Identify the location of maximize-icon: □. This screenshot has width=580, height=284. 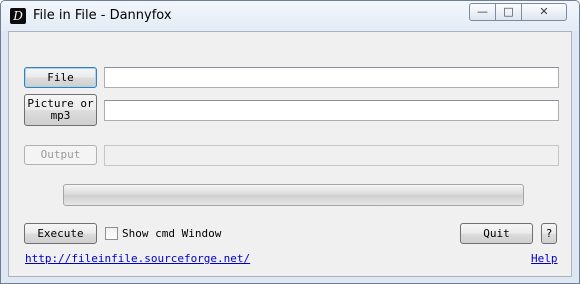
(508, 11).